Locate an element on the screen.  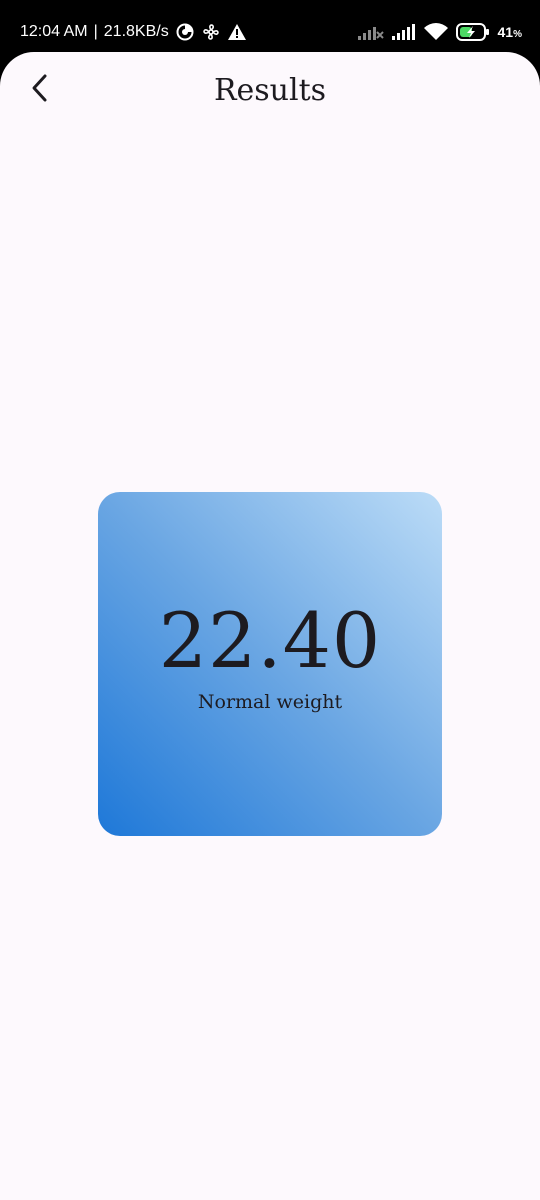
wifi-icon is located at coordinates (435, 32).